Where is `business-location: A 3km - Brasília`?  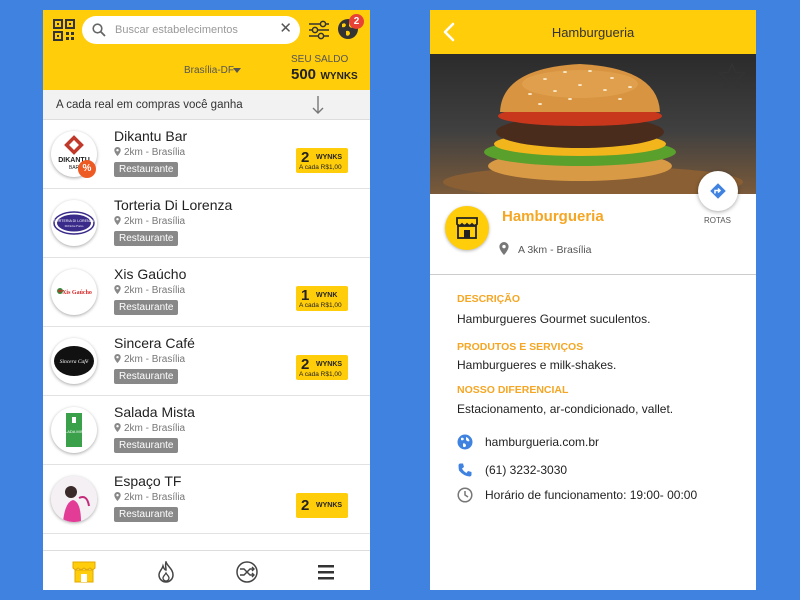 business-location: A 3km - Brasília is located at coordinates (545, 249).